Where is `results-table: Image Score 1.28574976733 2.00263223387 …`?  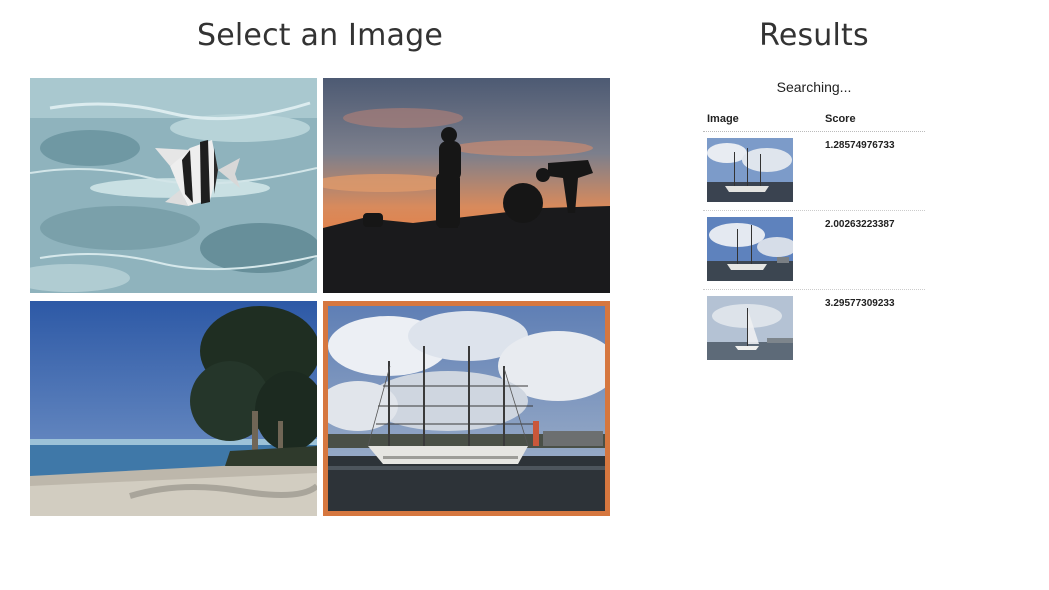
results-table: Image Score 1.28574976733 2.00263223387 … is located at coordinates (814, 239).